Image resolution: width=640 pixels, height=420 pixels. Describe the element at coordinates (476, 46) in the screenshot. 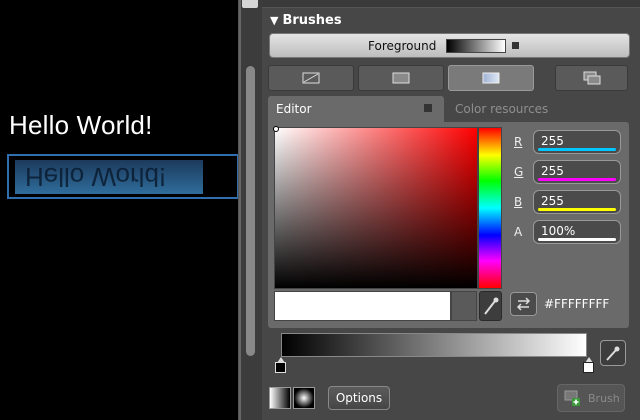

I see `foreground-swatch` at that location.